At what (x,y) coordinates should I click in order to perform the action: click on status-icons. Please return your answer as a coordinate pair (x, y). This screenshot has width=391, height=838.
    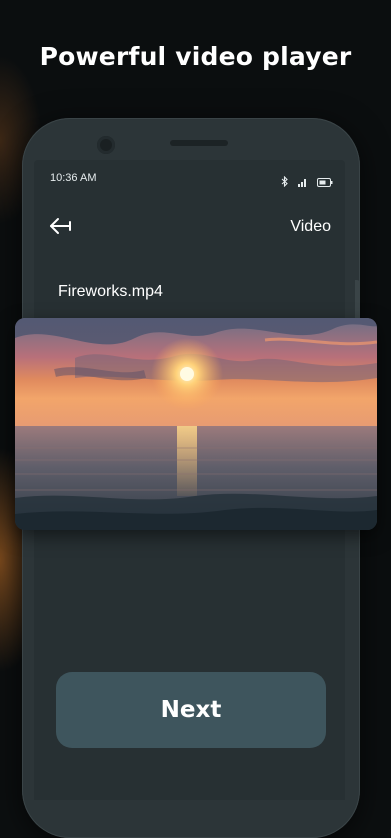
    Looking at the image, I should click on (307, 181).